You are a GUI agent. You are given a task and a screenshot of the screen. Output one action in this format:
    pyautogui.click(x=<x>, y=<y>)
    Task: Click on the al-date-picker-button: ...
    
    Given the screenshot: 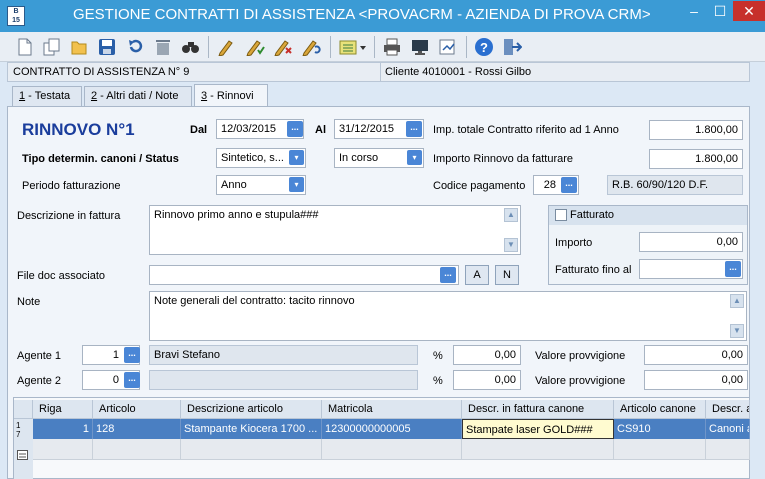 What is the action you would take?
    pyautogui.click(x=414, y=129)
    